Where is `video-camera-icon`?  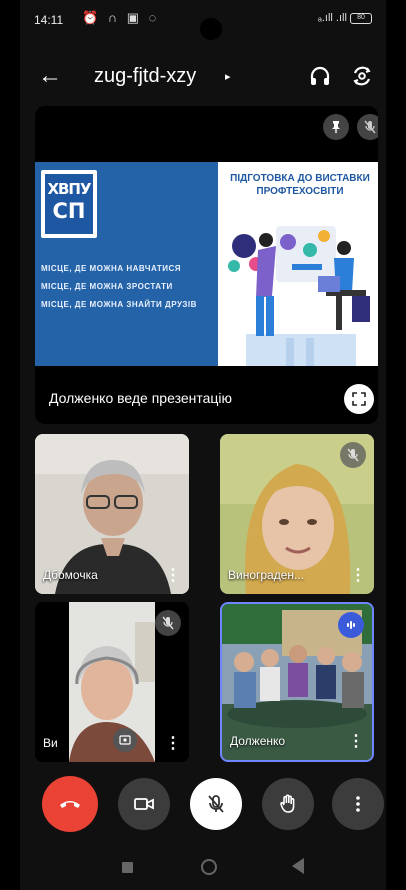
video-camera-icon is located at coordinates (144, 804).